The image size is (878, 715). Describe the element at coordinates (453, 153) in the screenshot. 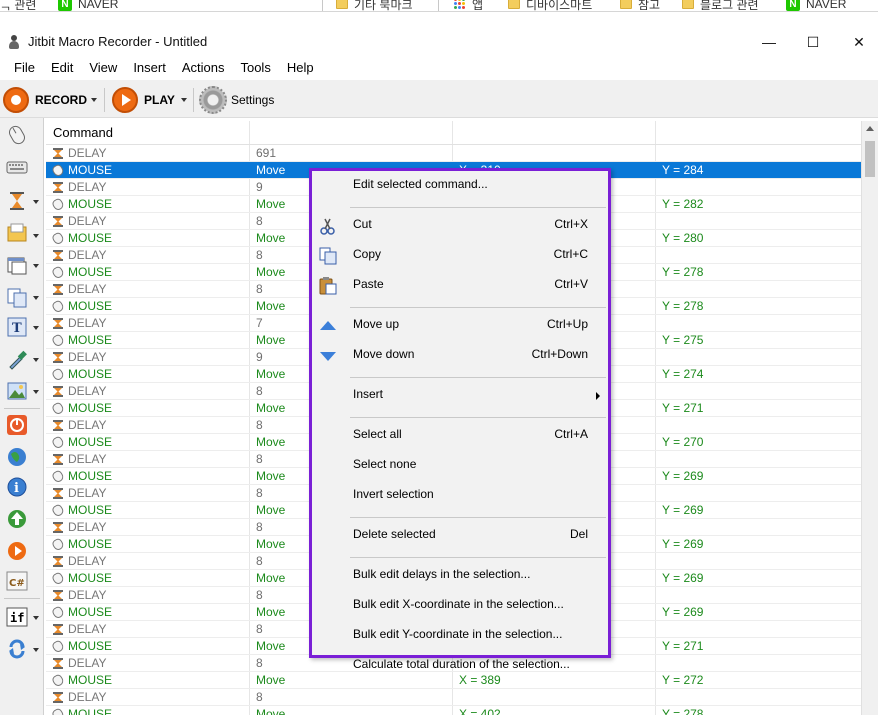

I see `table-row: DELAY 691` at that location.